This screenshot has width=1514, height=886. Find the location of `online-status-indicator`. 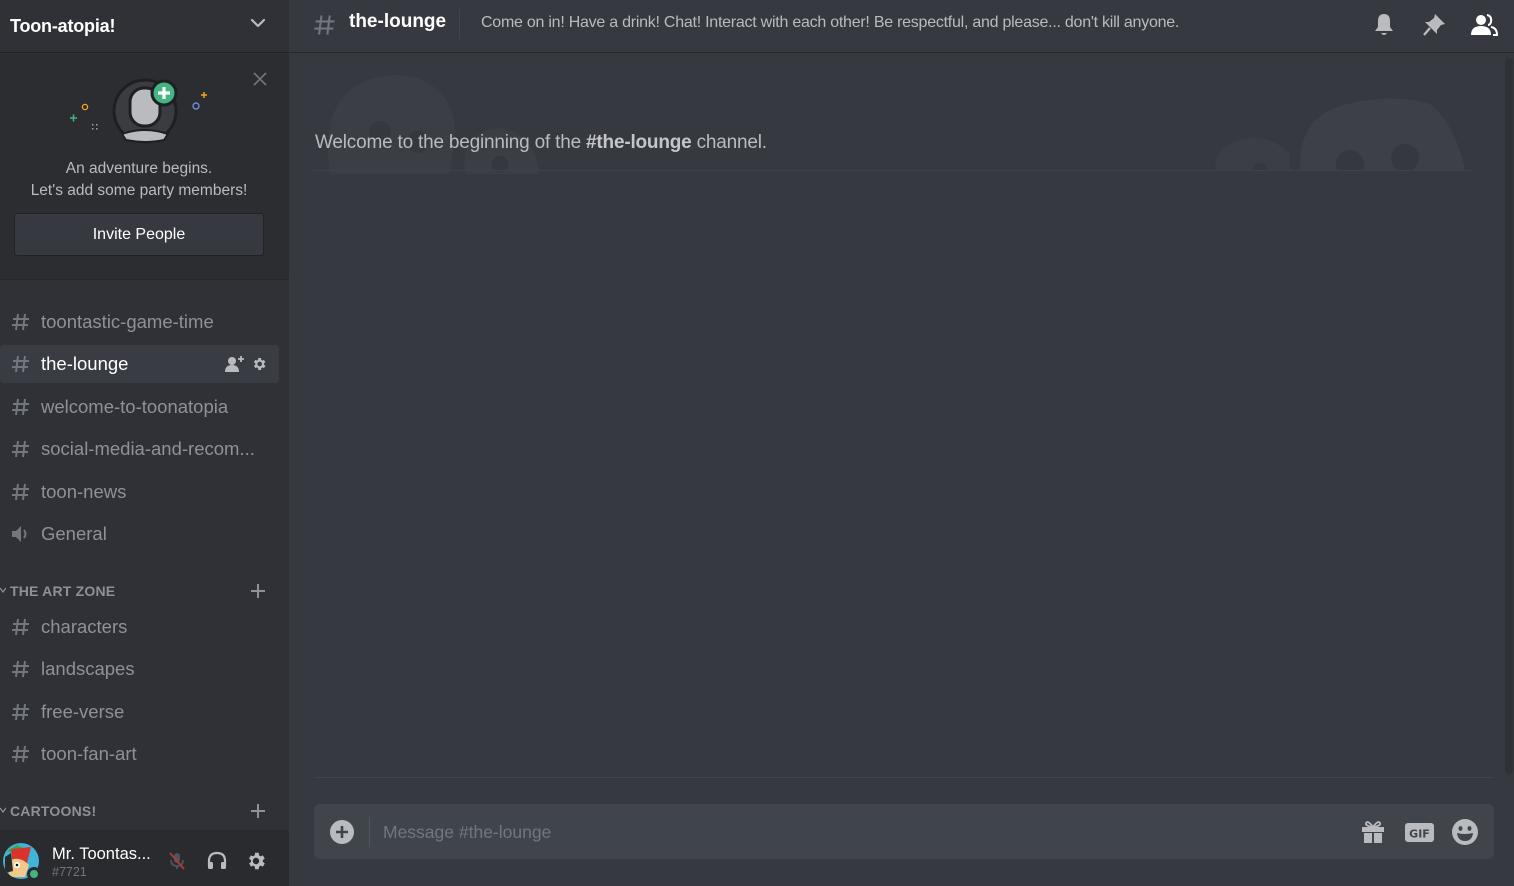

online-status-indicator is located at coordinates (34, 874).